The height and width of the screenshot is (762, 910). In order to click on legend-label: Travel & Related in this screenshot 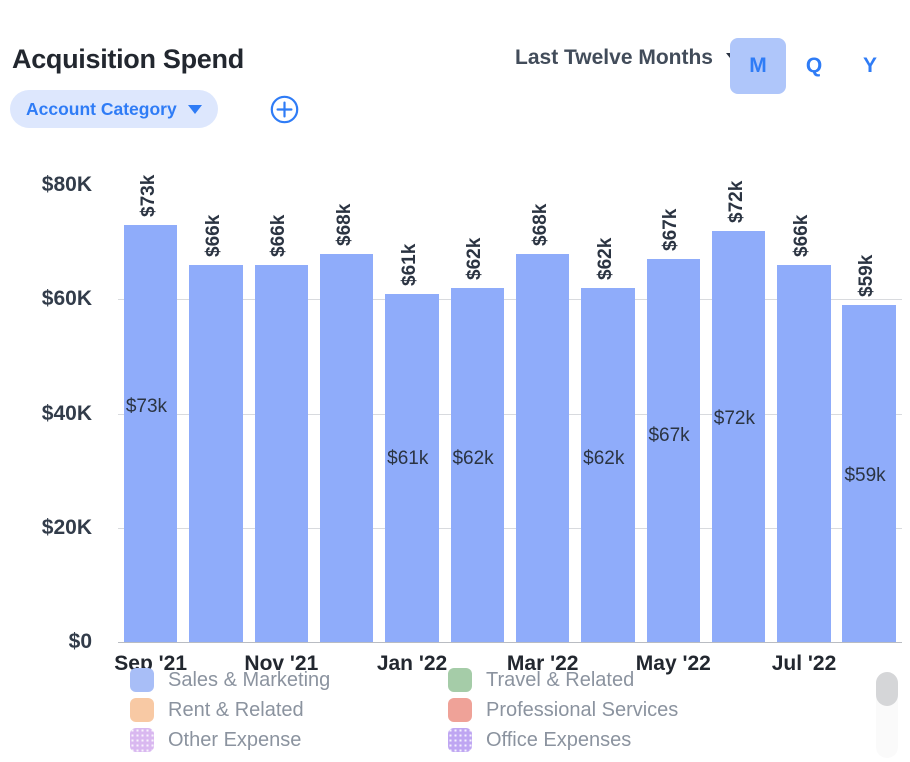, I will do `click(560, 679)`.